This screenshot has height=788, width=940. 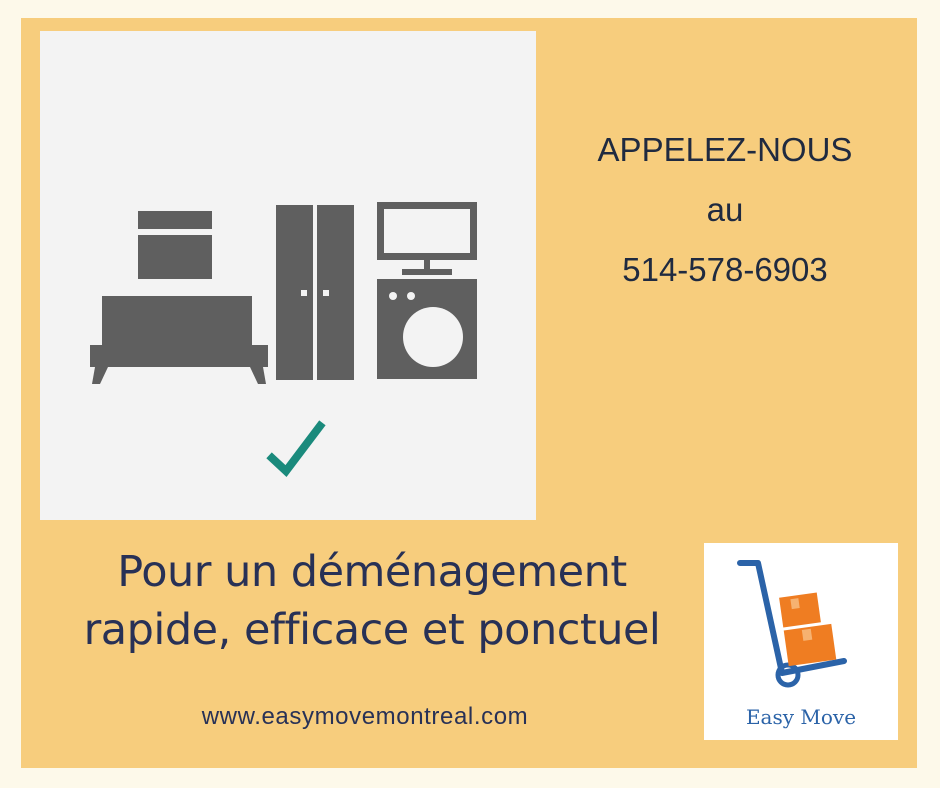 What do you see at coordinates (427, 238) in the screenshot?
I see `tv-icon` at bounding box center [427, 238].